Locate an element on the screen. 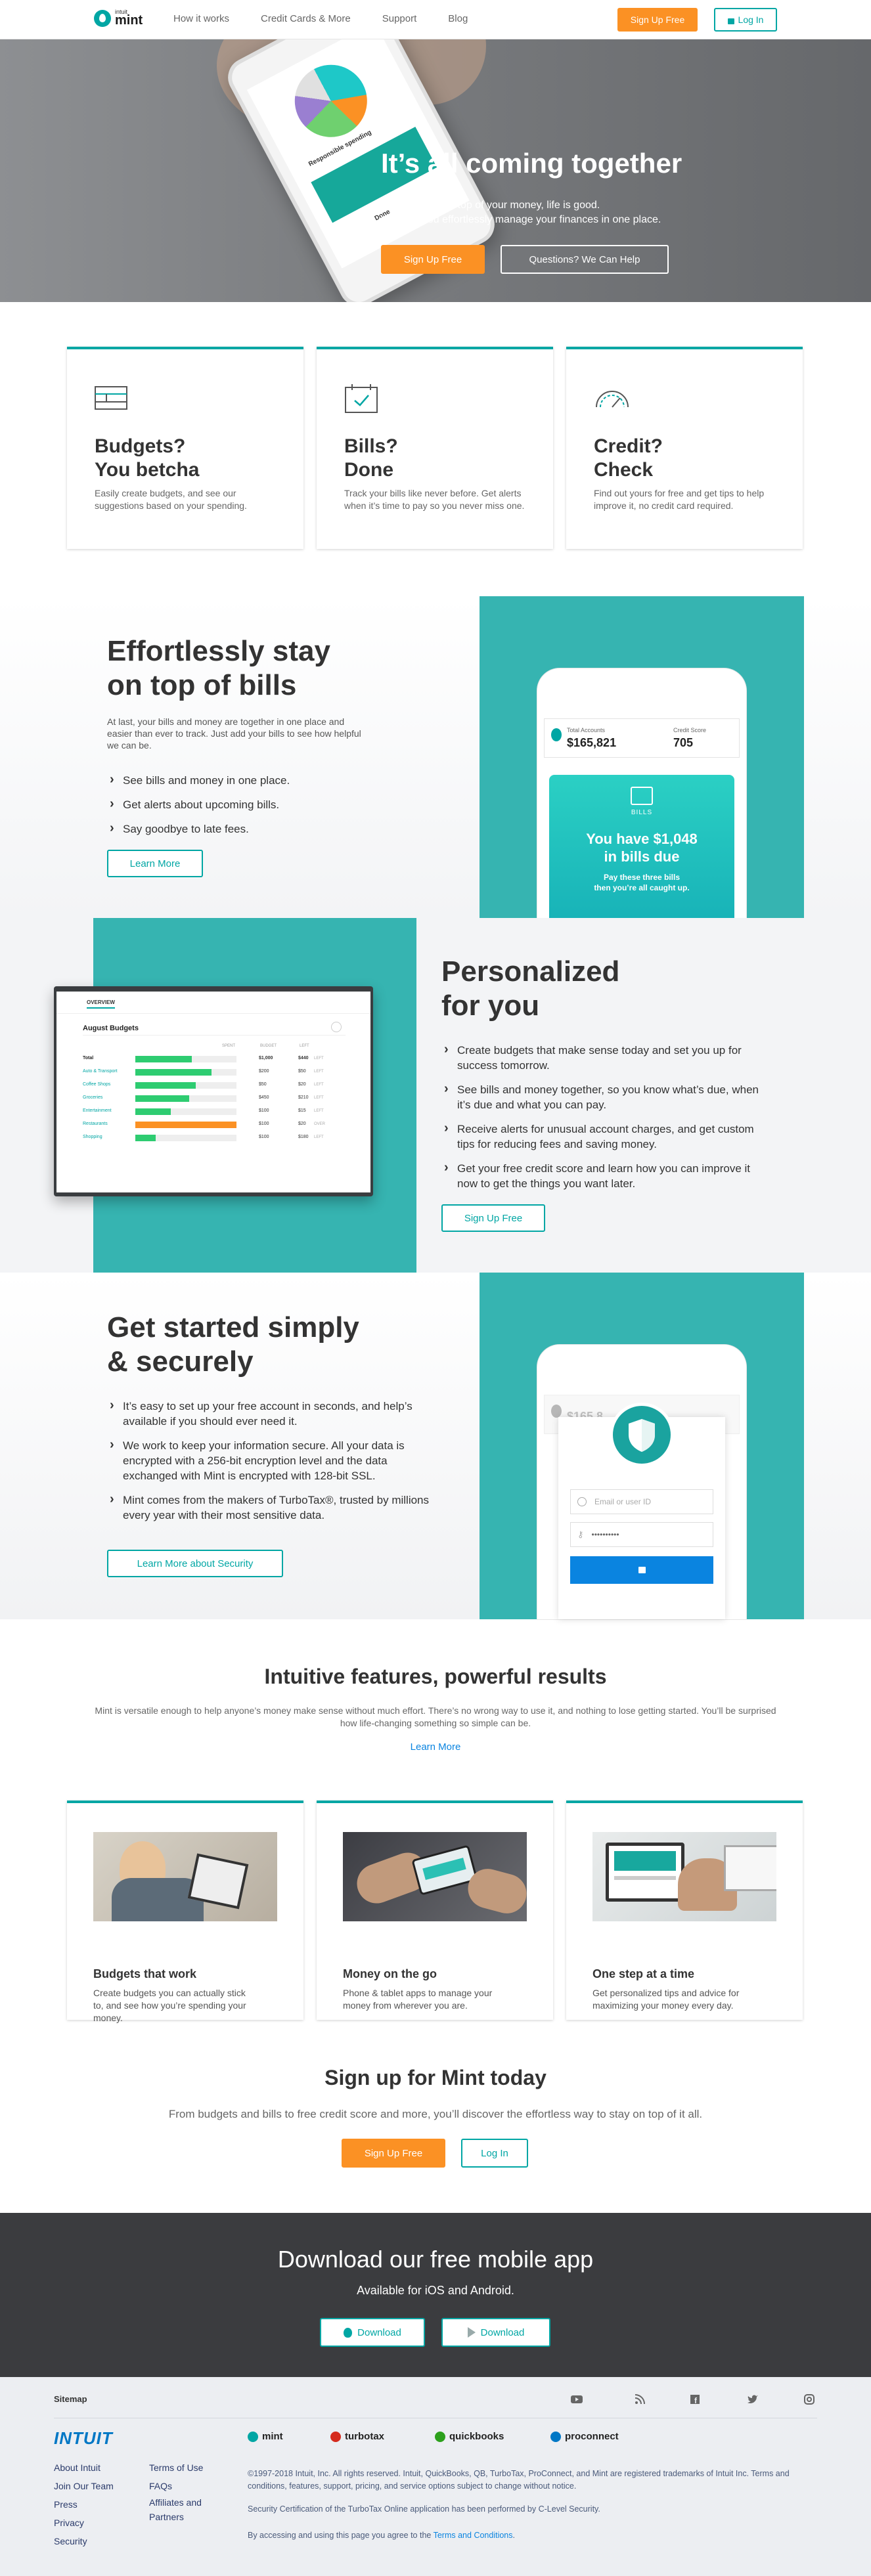 Image resolution: width=871 pixels, height=2576 pixels. facebook-icon: f is located at coordinates (695, 2399).